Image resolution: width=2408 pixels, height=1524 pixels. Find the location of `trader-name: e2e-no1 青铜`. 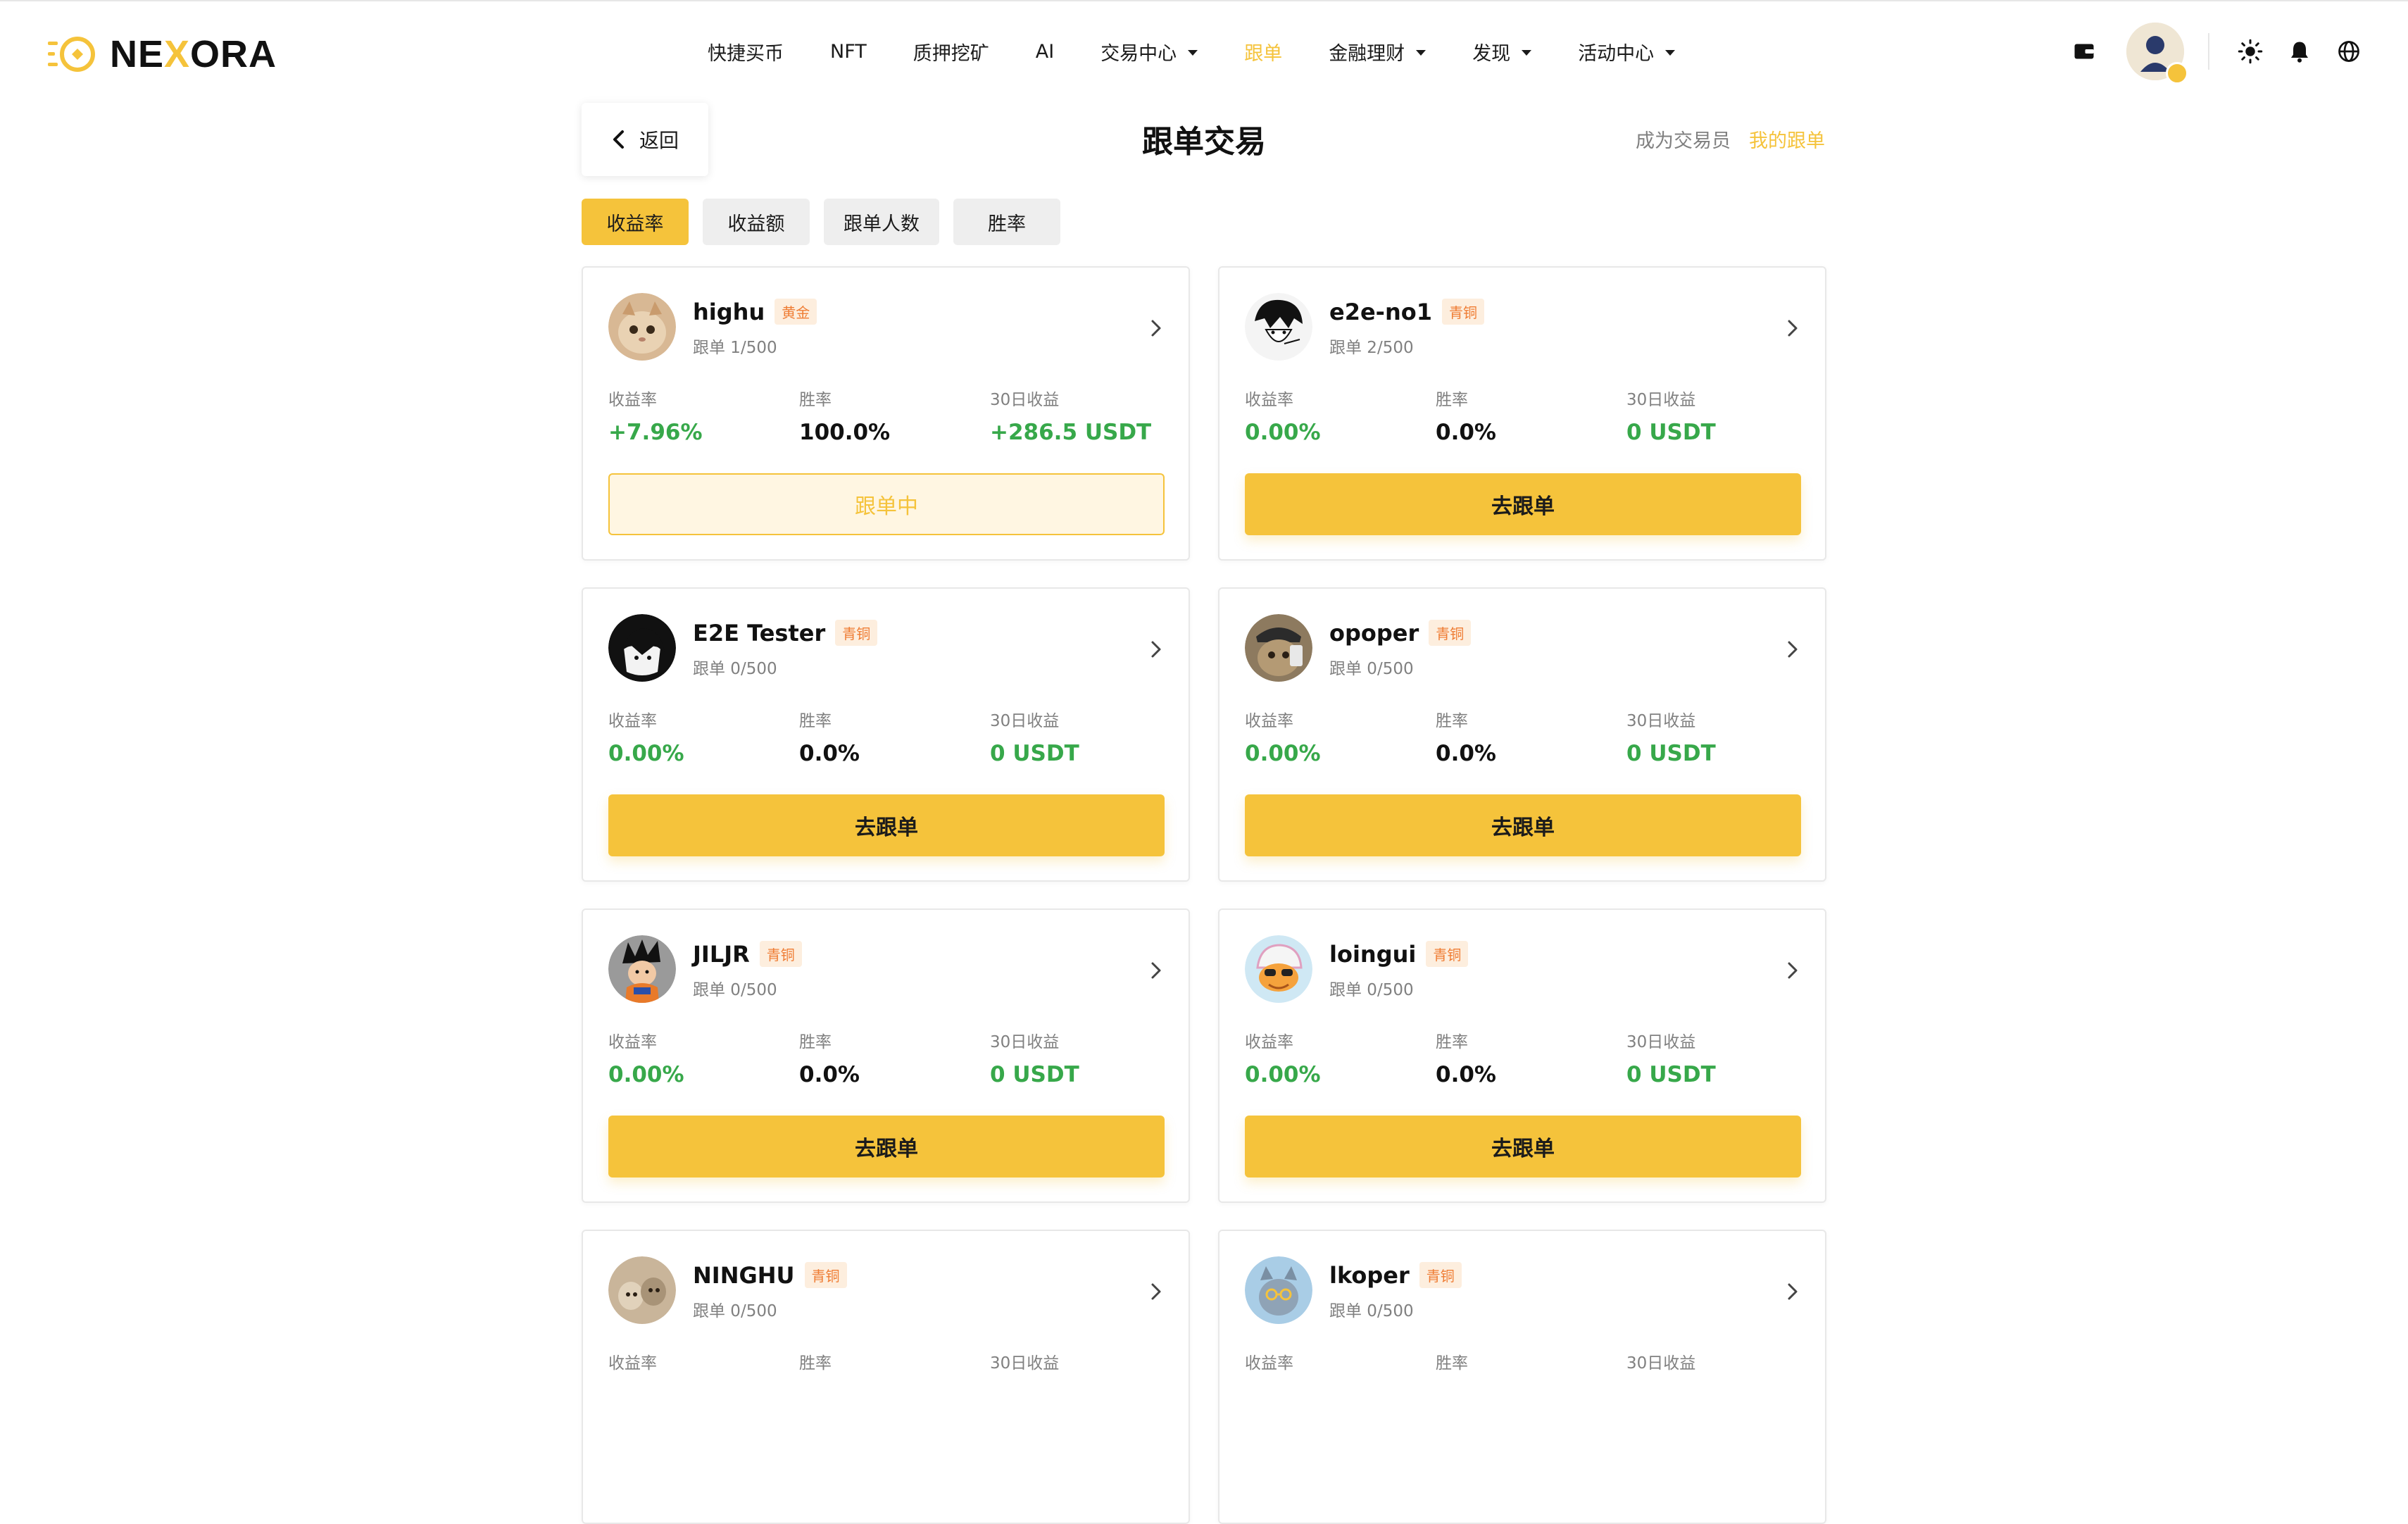

trader-name: e2e-no1 青铜 is located at coordinates (1406, 312).